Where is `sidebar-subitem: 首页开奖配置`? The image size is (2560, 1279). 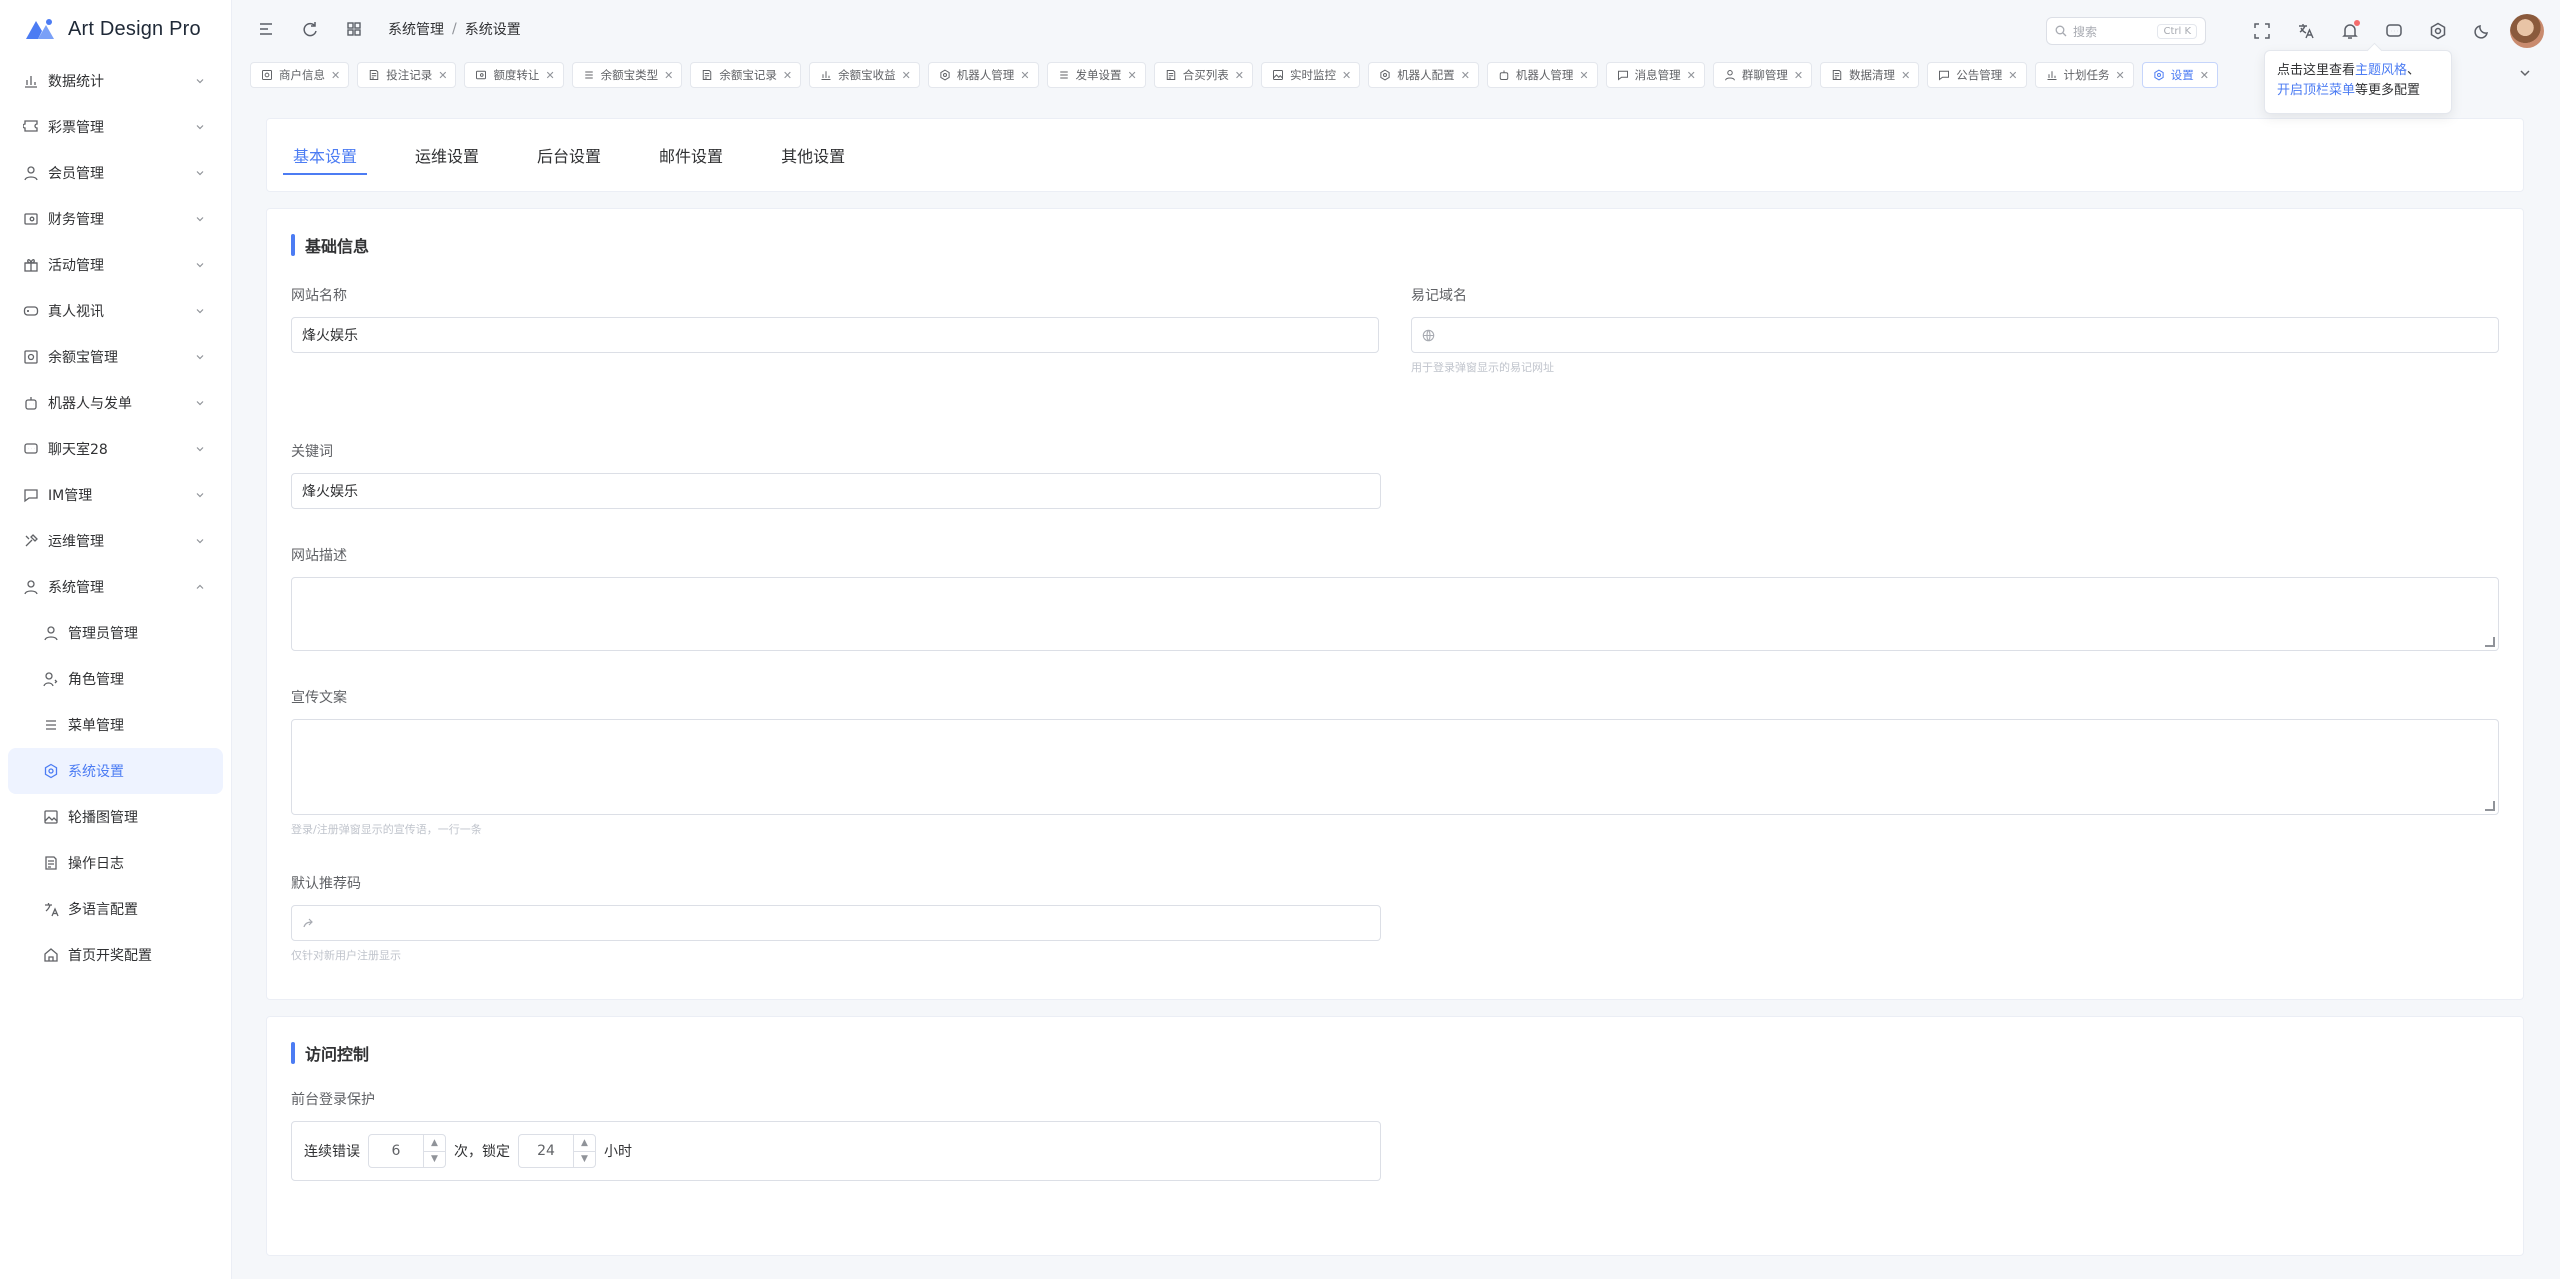
sidebar-subitem: 首页开奖配置 is located at coordinates (115, 955).